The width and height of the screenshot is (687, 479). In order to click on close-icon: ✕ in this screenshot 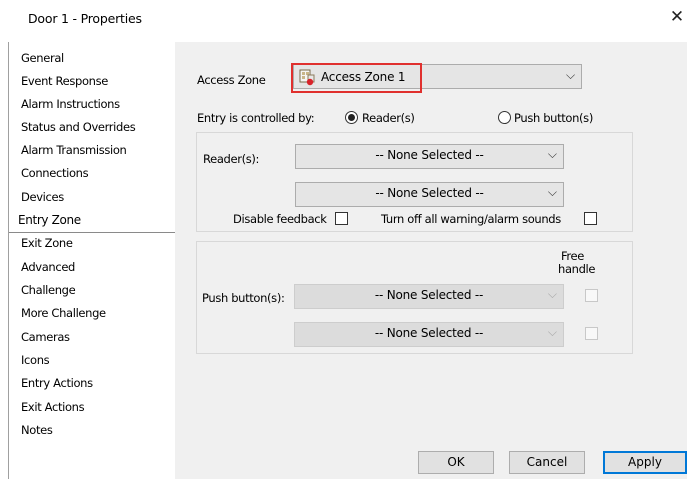, I will do `click(677, 17)`.